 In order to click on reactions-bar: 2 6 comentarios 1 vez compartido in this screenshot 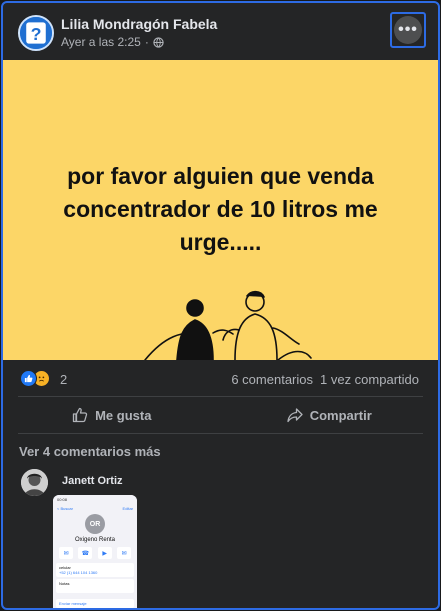, I will do `click(220, 379)`.